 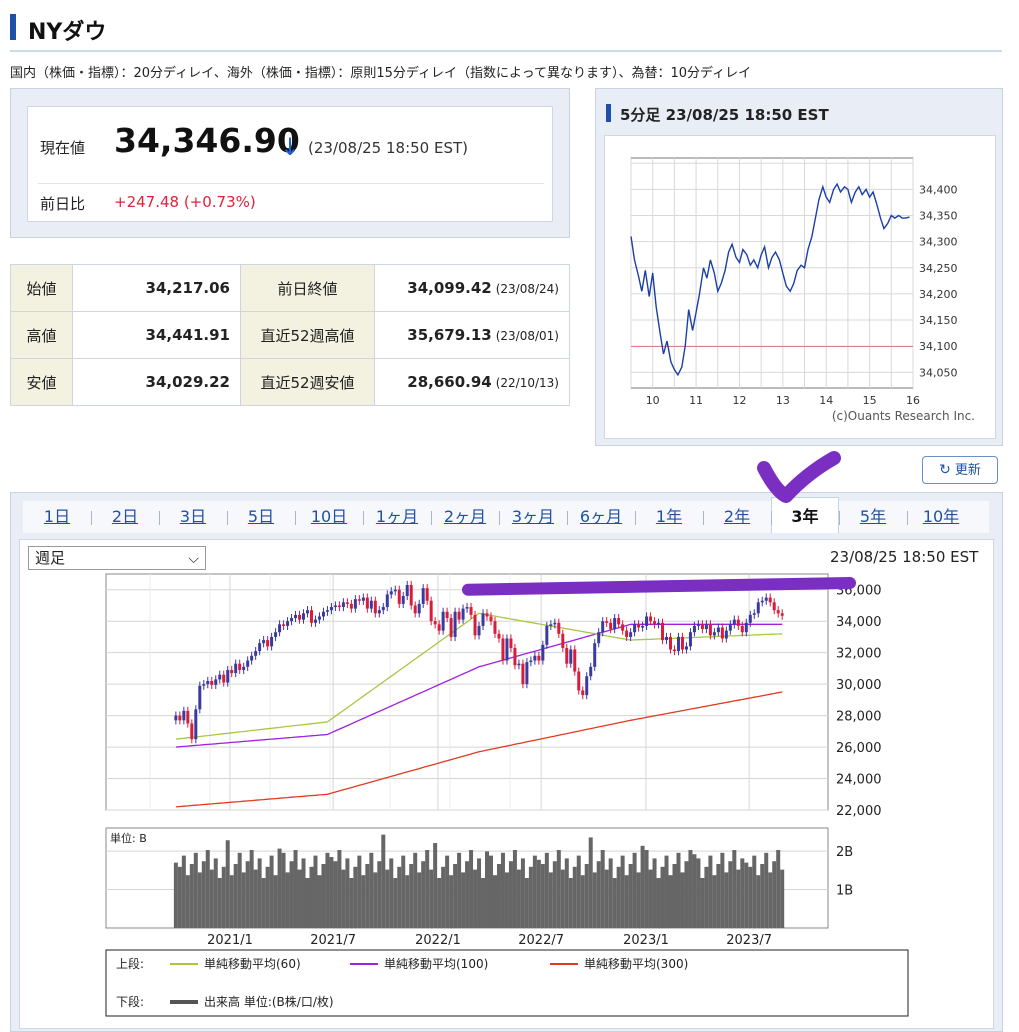 What do you see at coordinates (117, 558) in the screenshot?
I see `period-select: 週足 ⌵` at bounding box center [117, 558].